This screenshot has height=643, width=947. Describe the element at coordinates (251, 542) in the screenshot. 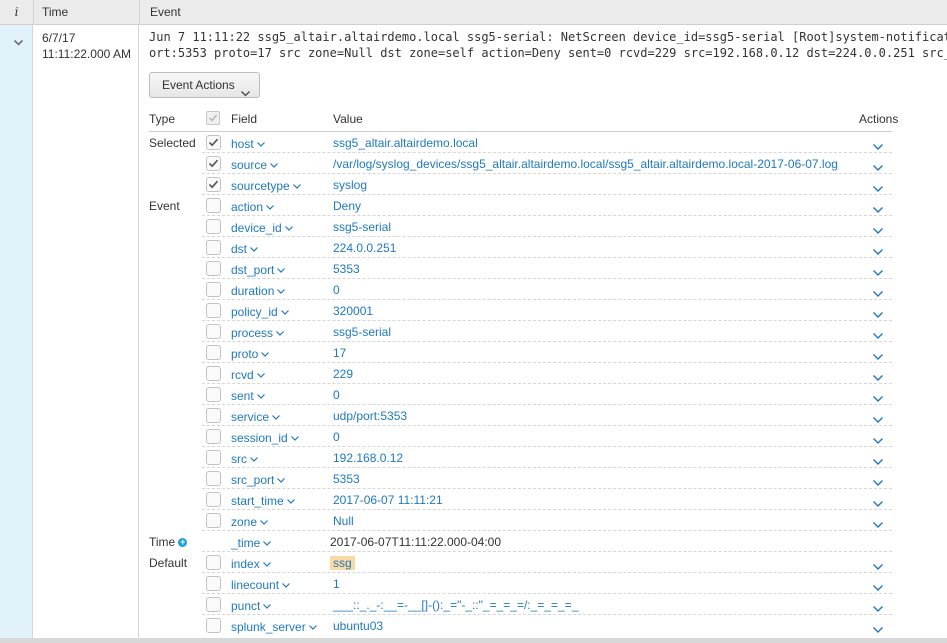

I see `field-name-time: _time` at that location.